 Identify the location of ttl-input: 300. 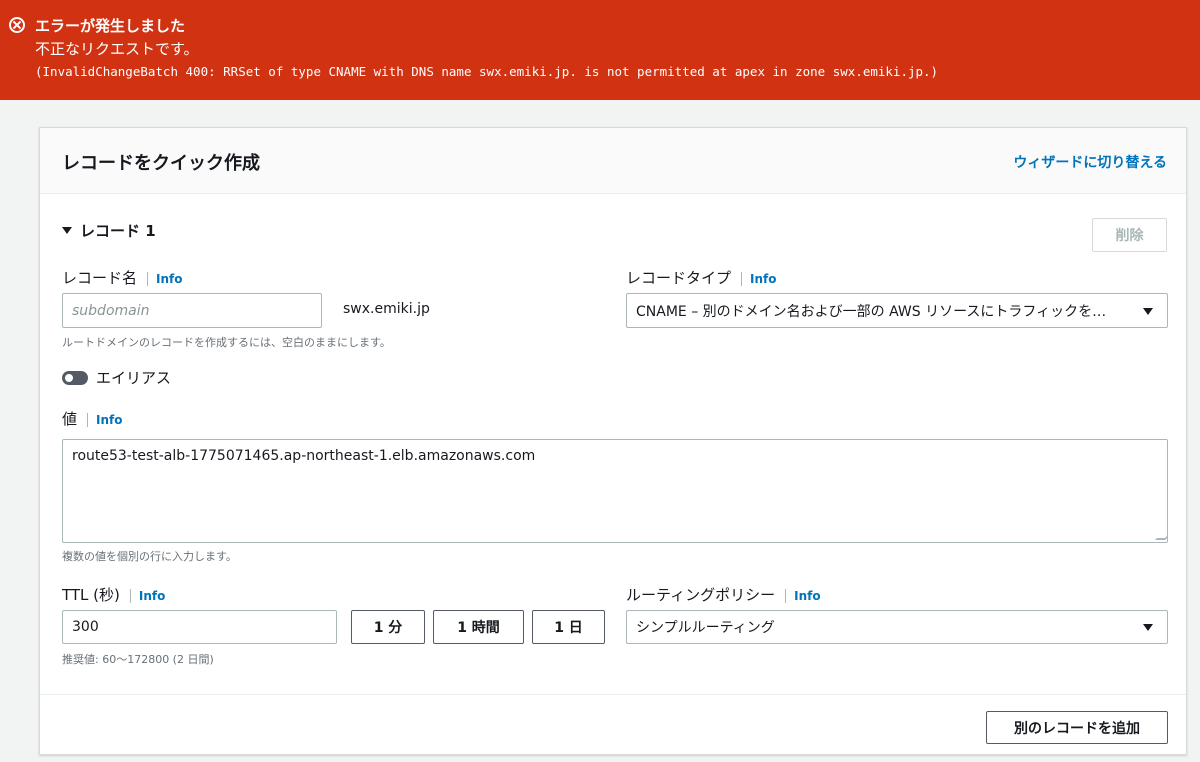
(199, 627).